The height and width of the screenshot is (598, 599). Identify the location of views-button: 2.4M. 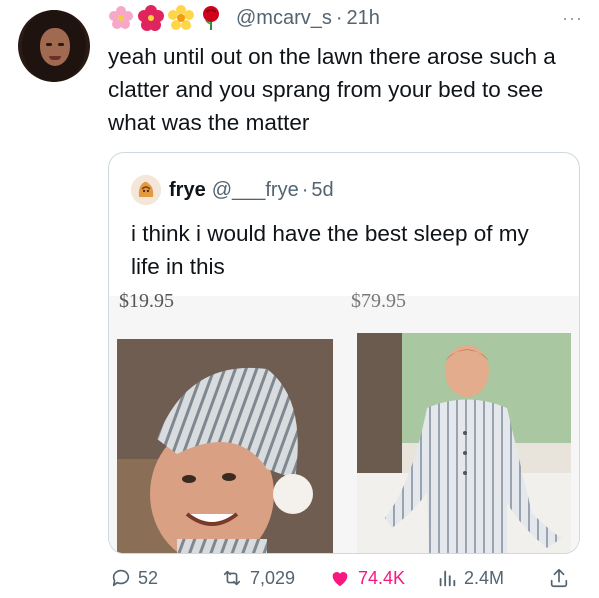
(470, 578).